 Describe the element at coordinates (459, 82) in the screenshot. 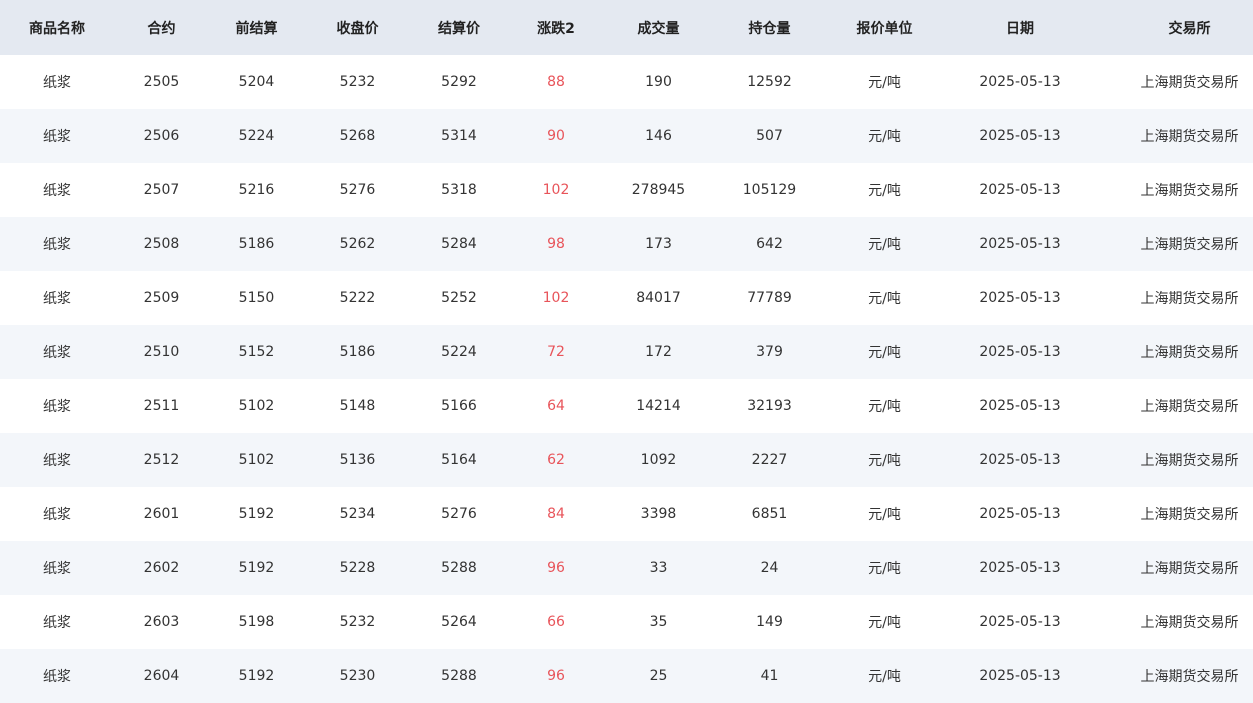

I see `cell-settle: 5292` at that location.